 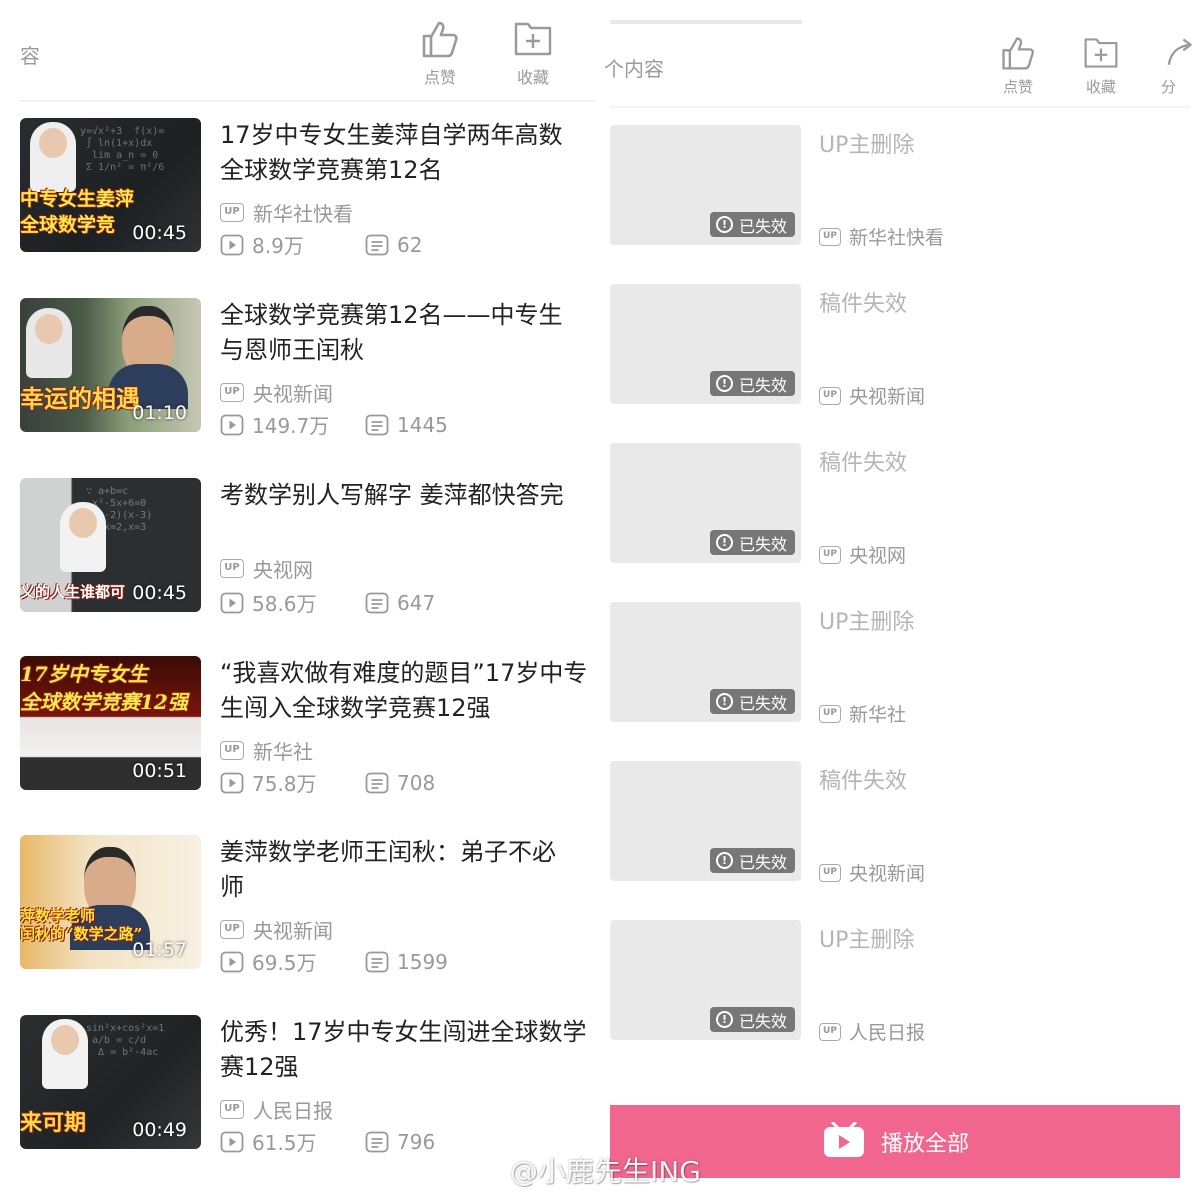 I want to click on video-title: 考数学别人写解字 姜萍都快答完, so click(x=410, y=495).